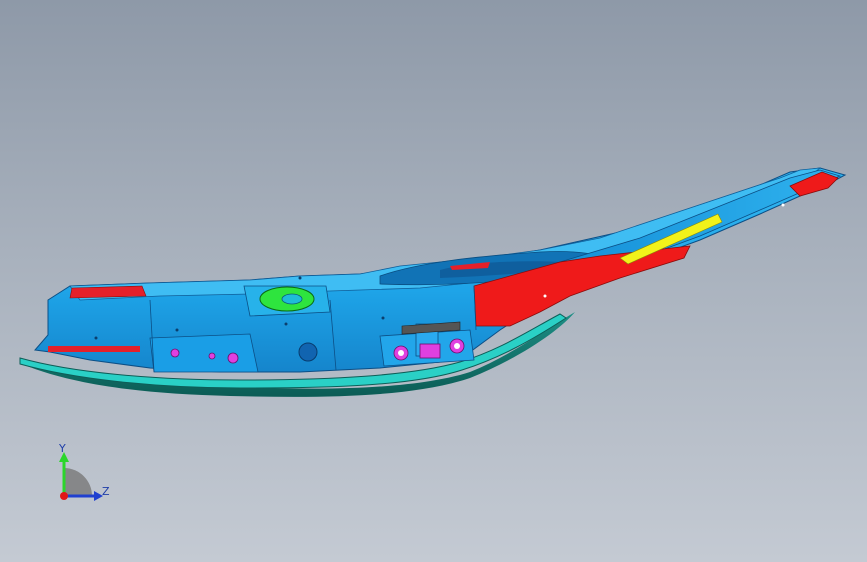 The width and height of the screenshot is (867, 562). Describe the element at coordinates (457, 346) in the screenshot. I see `bracket-hole-right-inner` at that location.